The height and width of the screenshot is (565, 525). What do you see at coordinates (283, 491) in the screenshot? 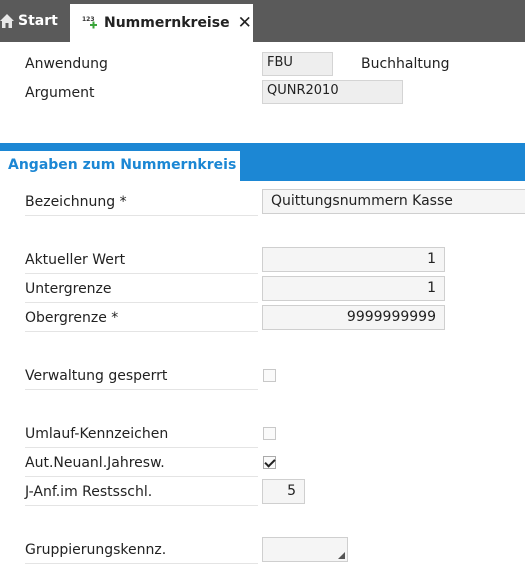
I see `j-anf-input: 5` at bounding box center [283, 491].